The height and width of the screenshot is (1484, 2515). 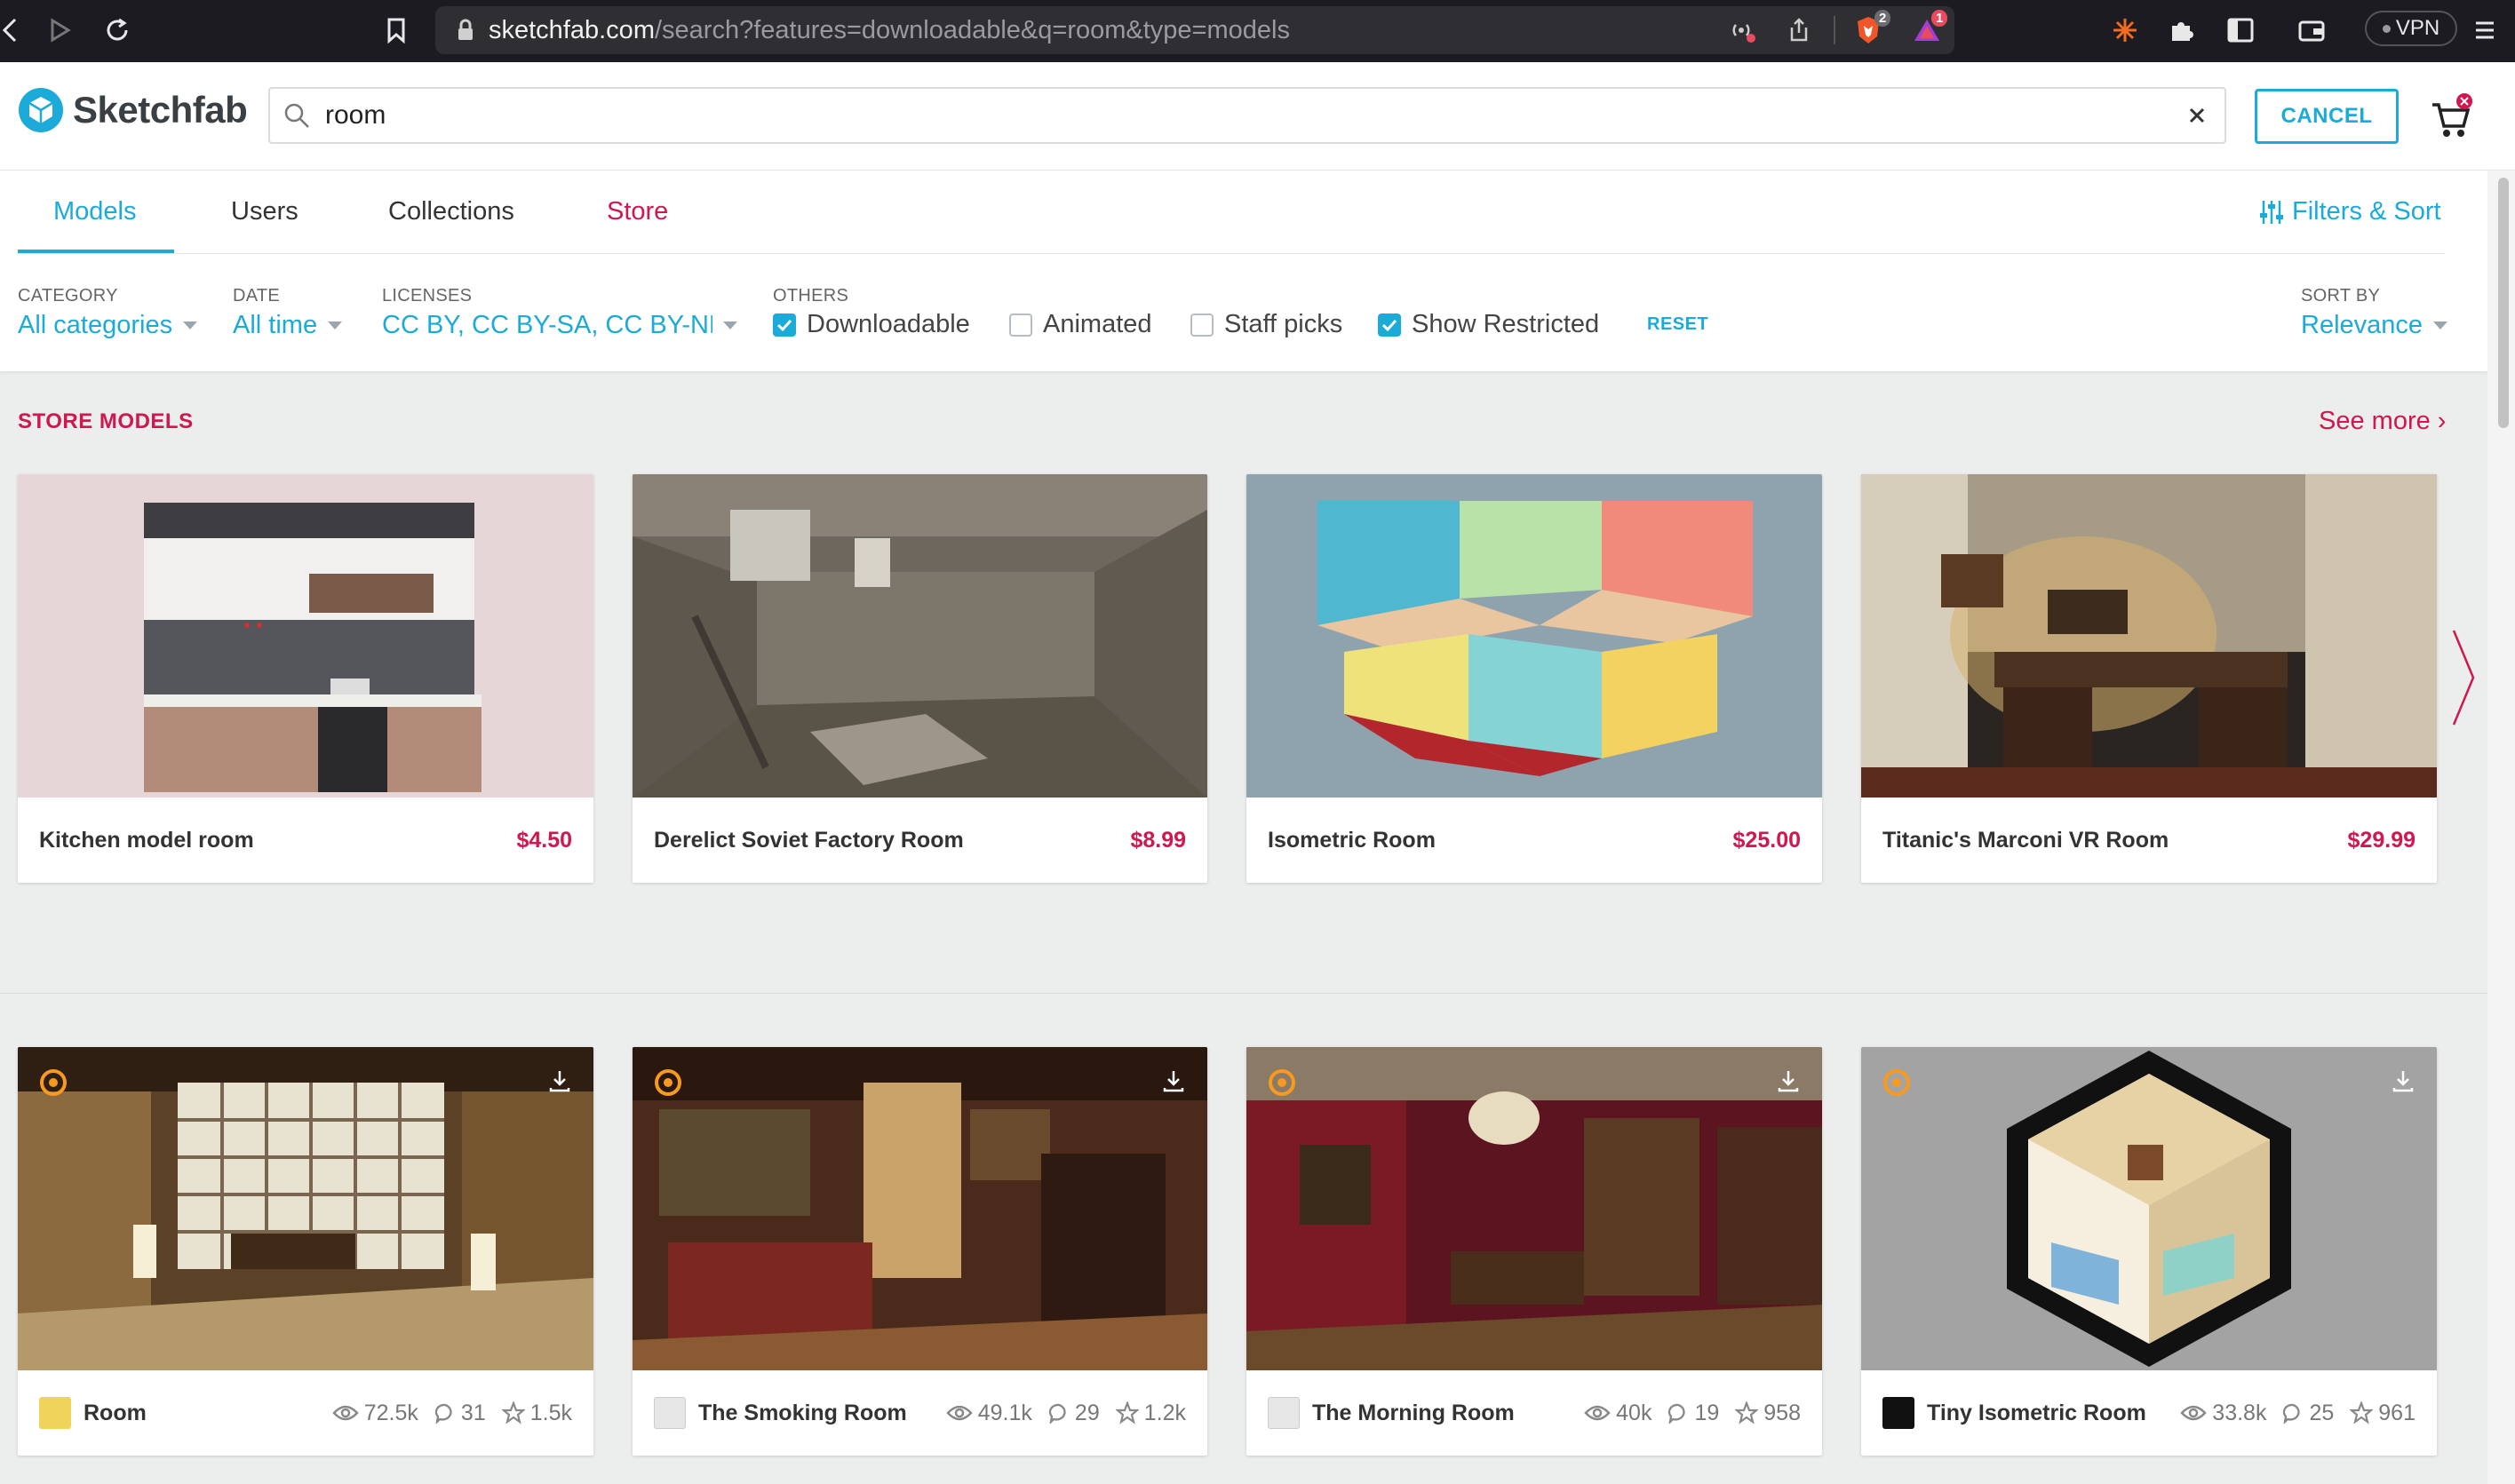 I want to click on model-name: Kitchen model room, so click(x=277, y=840).